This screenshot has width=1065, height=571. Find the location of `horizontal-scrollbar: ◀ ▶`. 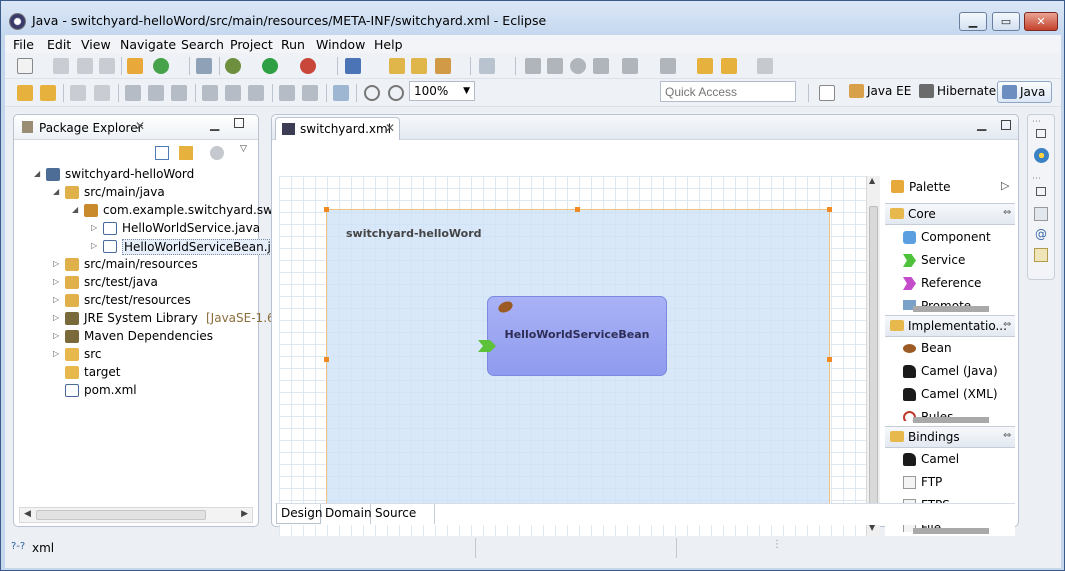

horizontal-scrollbar: ◀ ▶ is located at coordinates (136, 515).